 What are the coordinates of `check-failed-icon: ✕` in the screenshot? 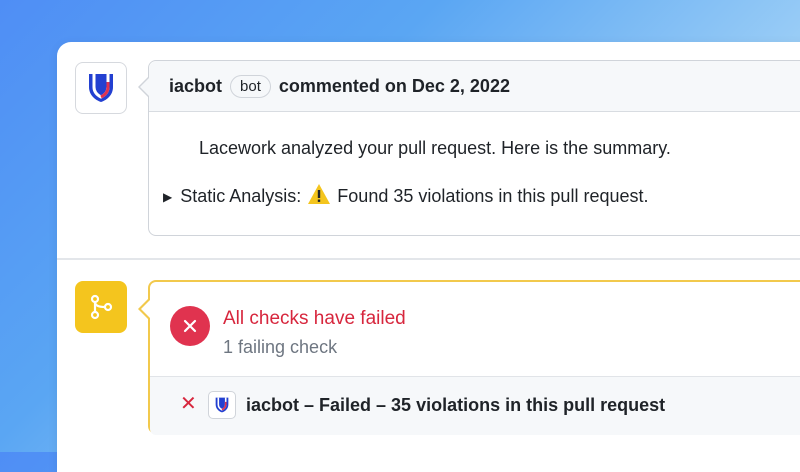 It's located at (188, 404).